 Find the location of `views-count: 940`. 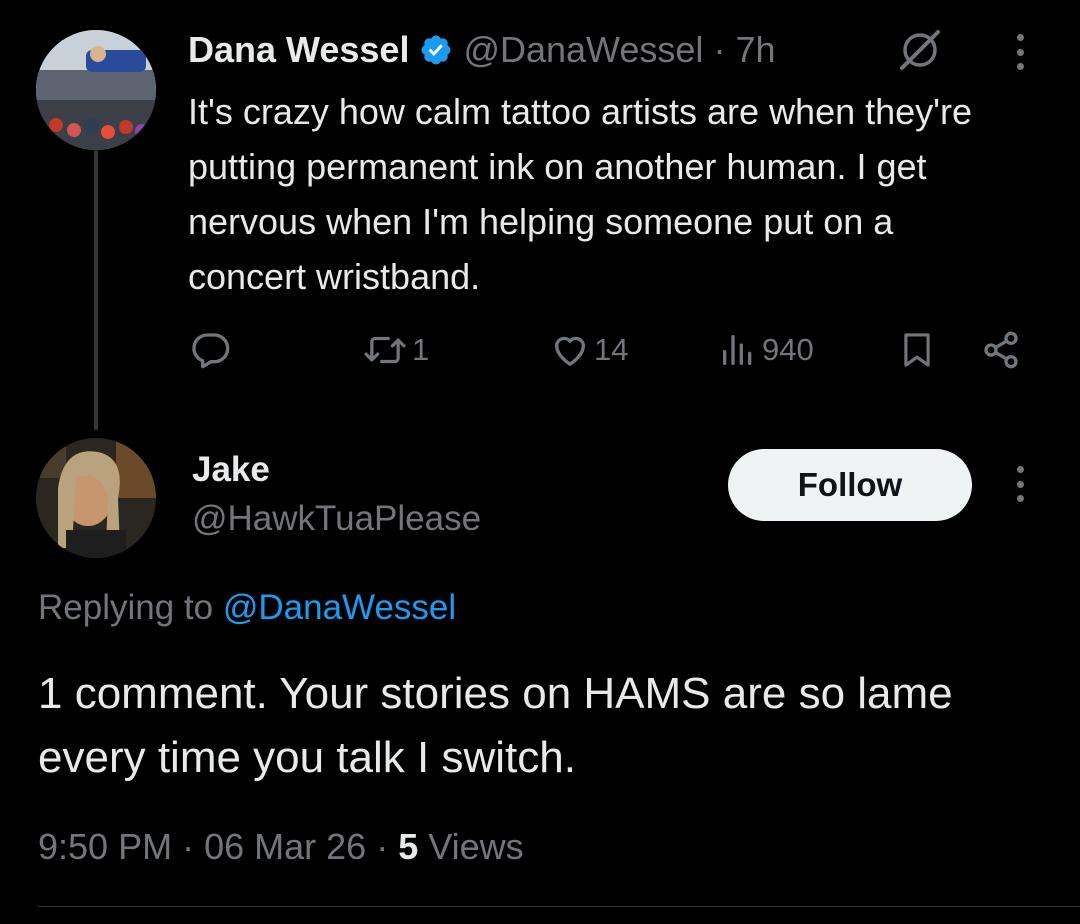

views-count: 940 is located at coordinates (788, 349).